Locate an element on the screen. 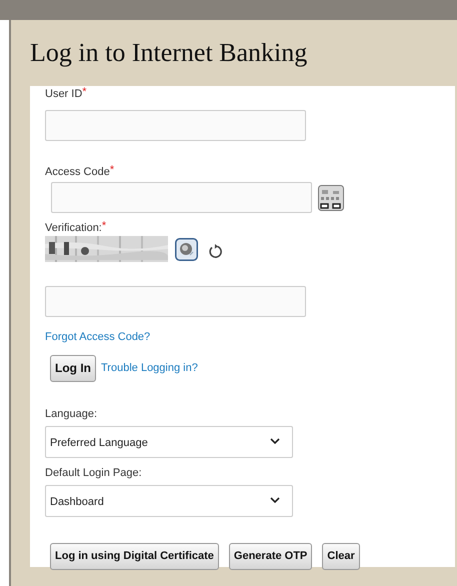 The height and width of the screenshot is (586, 457). action-button: Log in using Digital Certificate is located at coordinates (134, 556).